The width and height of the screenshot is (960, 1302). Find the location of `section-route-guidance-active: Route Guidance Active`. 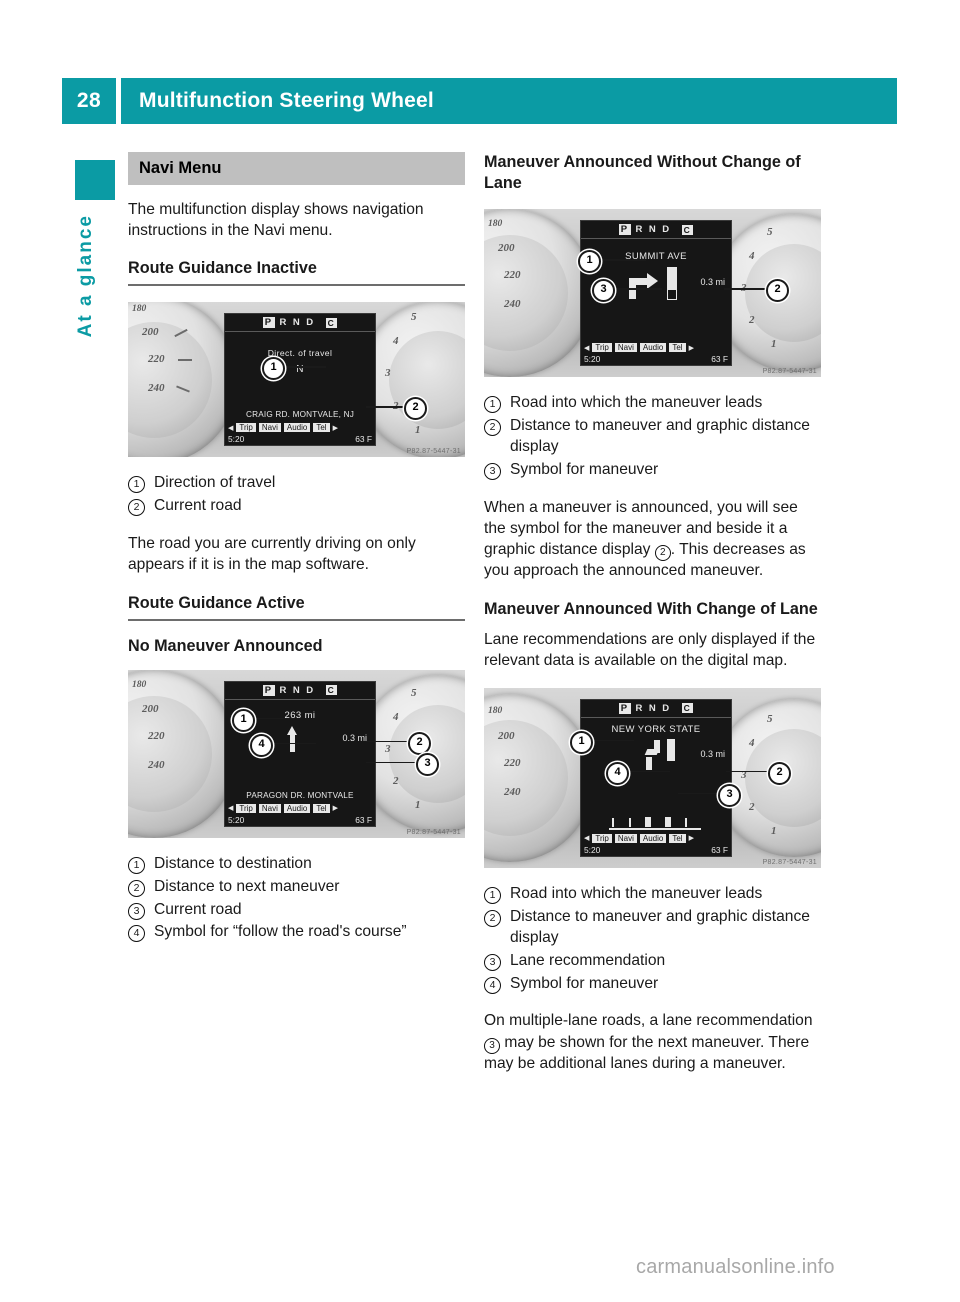

section-route-guidance-active: Route Guidance Active is located at coordinates (296, 607).